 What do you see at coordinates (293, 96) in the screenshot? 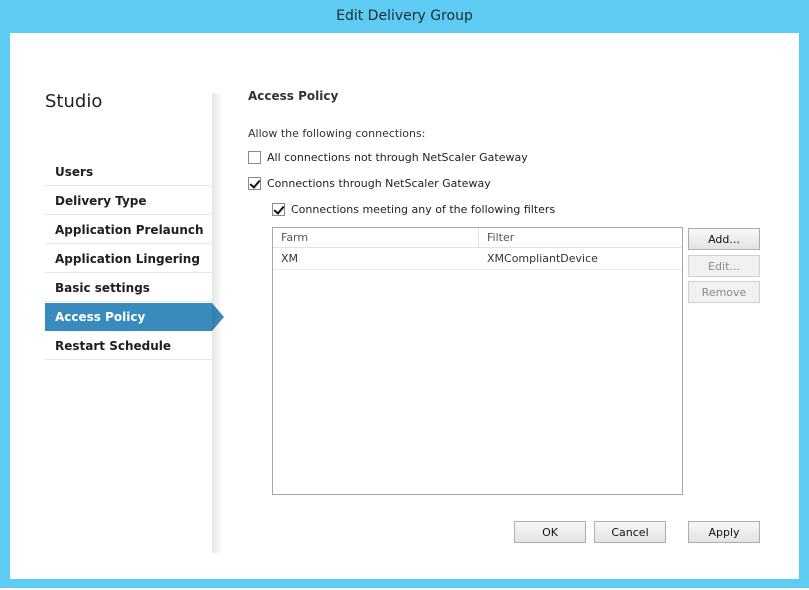
I see `section-title: Access Policy` at bounding box center [293, 96].